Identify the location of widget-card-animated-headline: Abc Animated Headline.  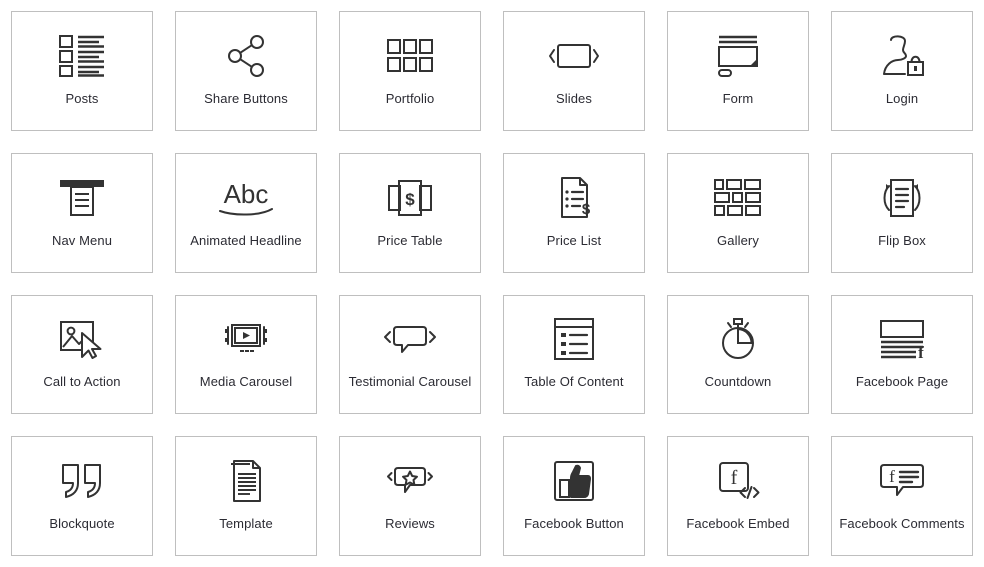
(246, 212).